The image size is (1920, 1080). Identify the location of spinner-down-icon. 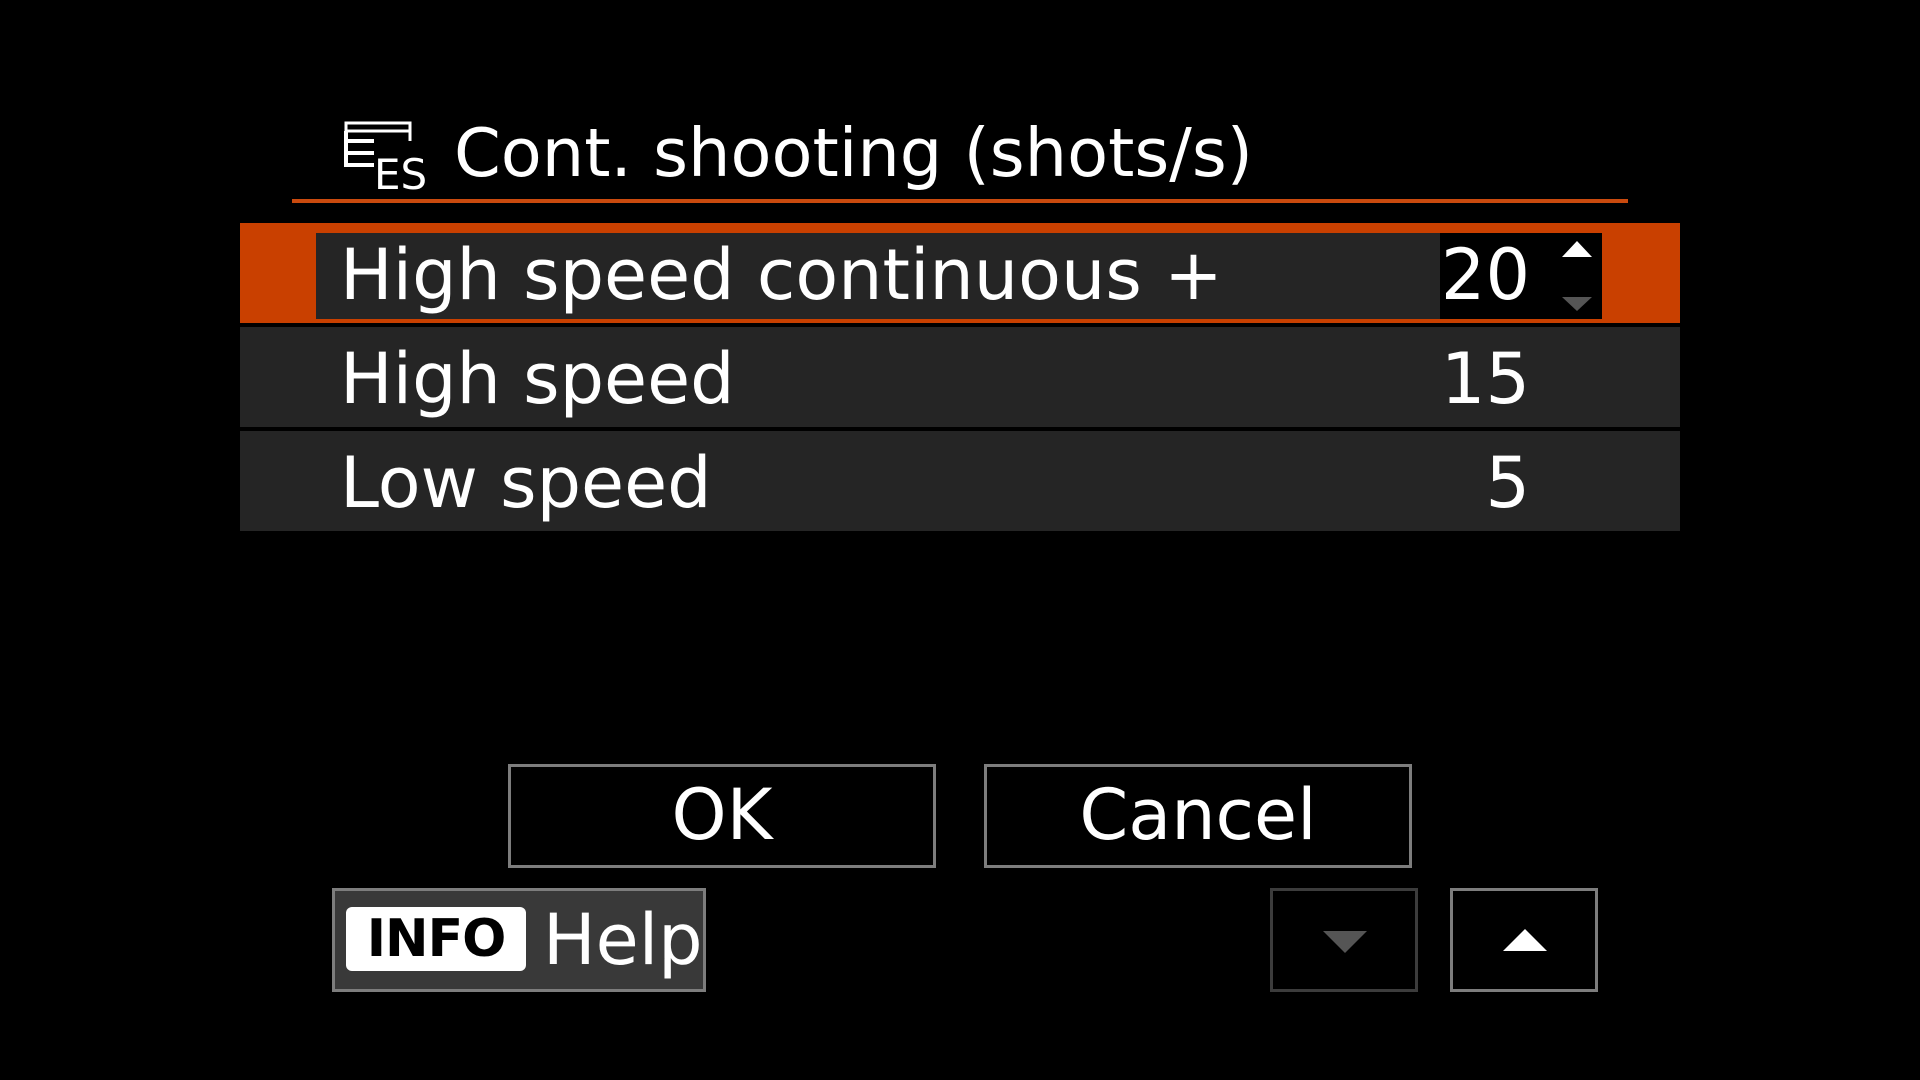
(1577, 304).